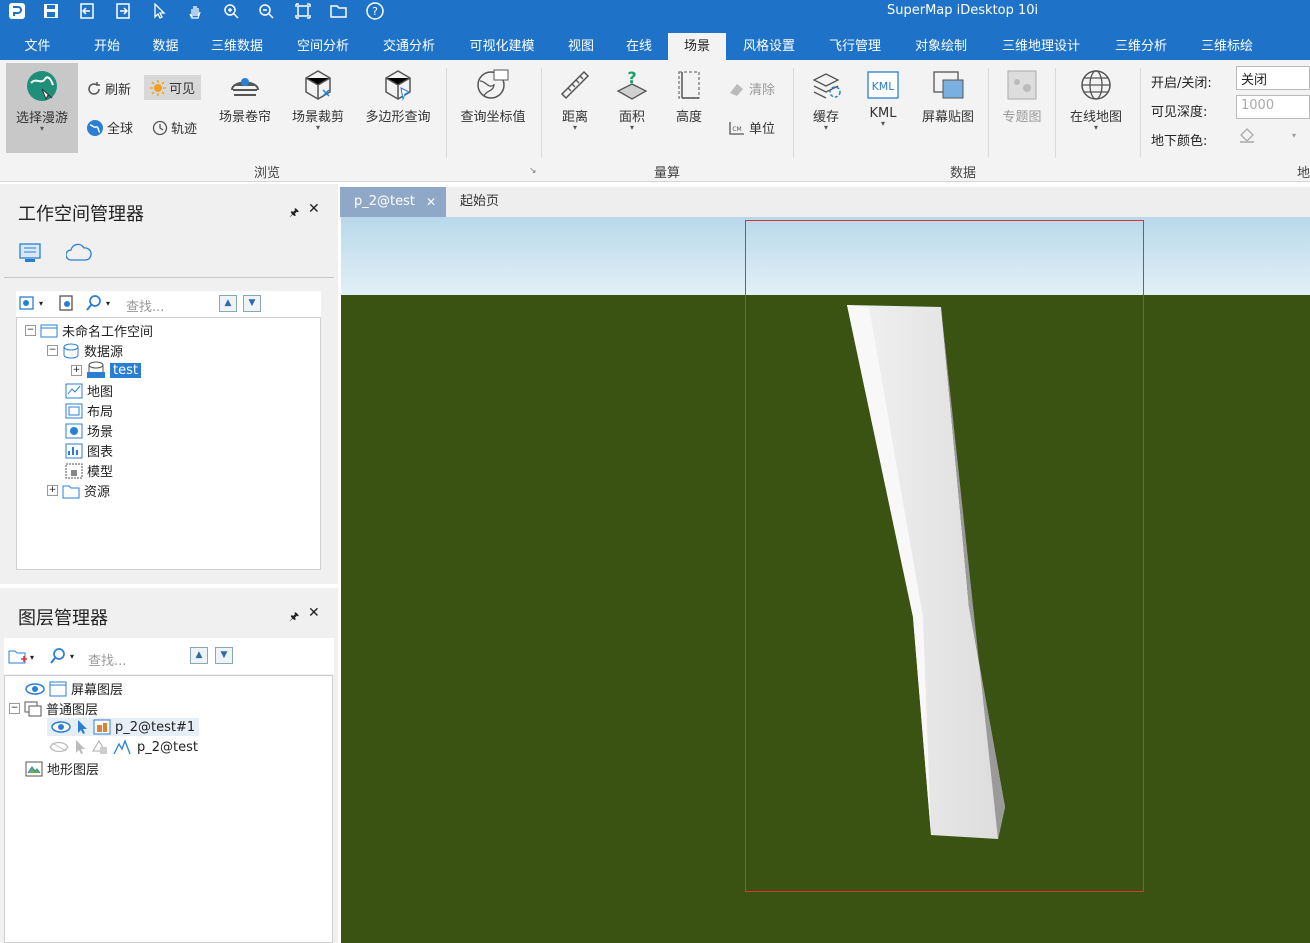 This screenshot has height=943, width=1310. I want to click on underground-color-picker: ▾, so click(1267, 135).